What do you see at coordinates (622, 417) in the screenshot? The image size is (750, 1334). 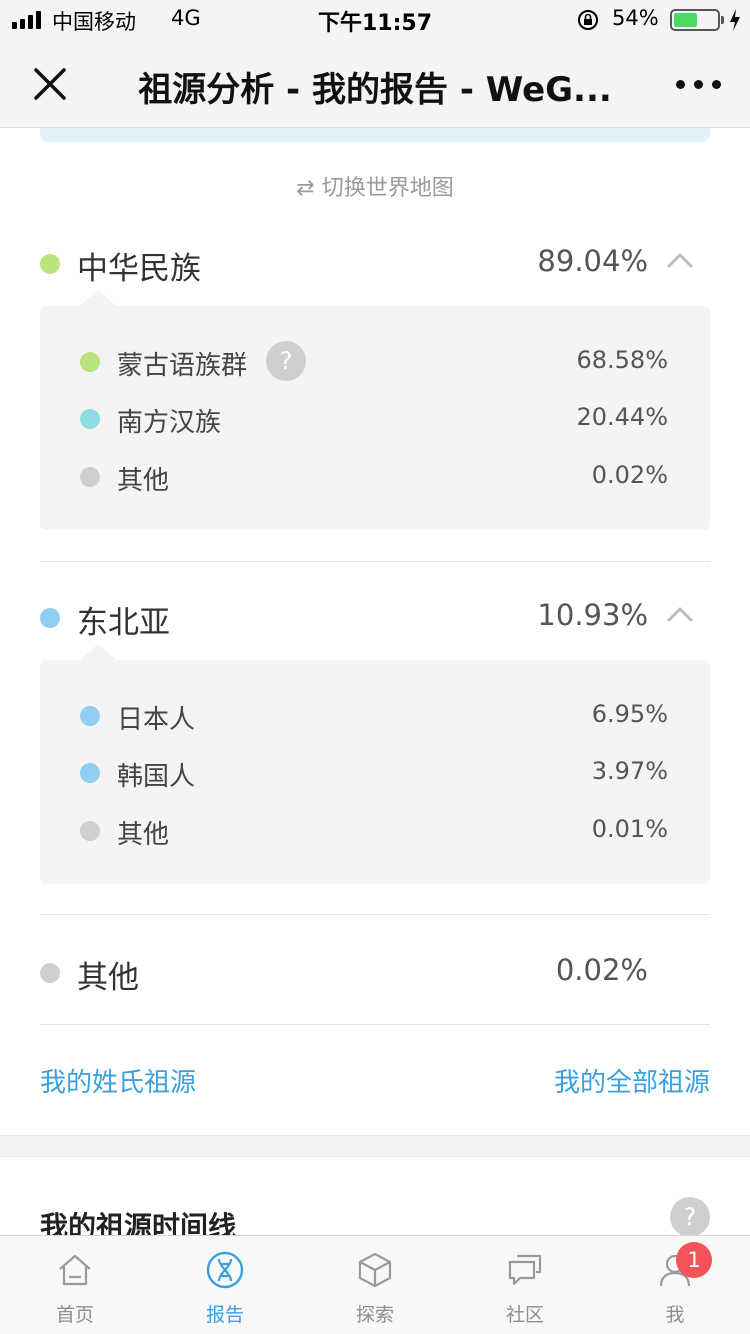 I see `subgroup-percent: 20.44%` at bounding box center [622, 417].